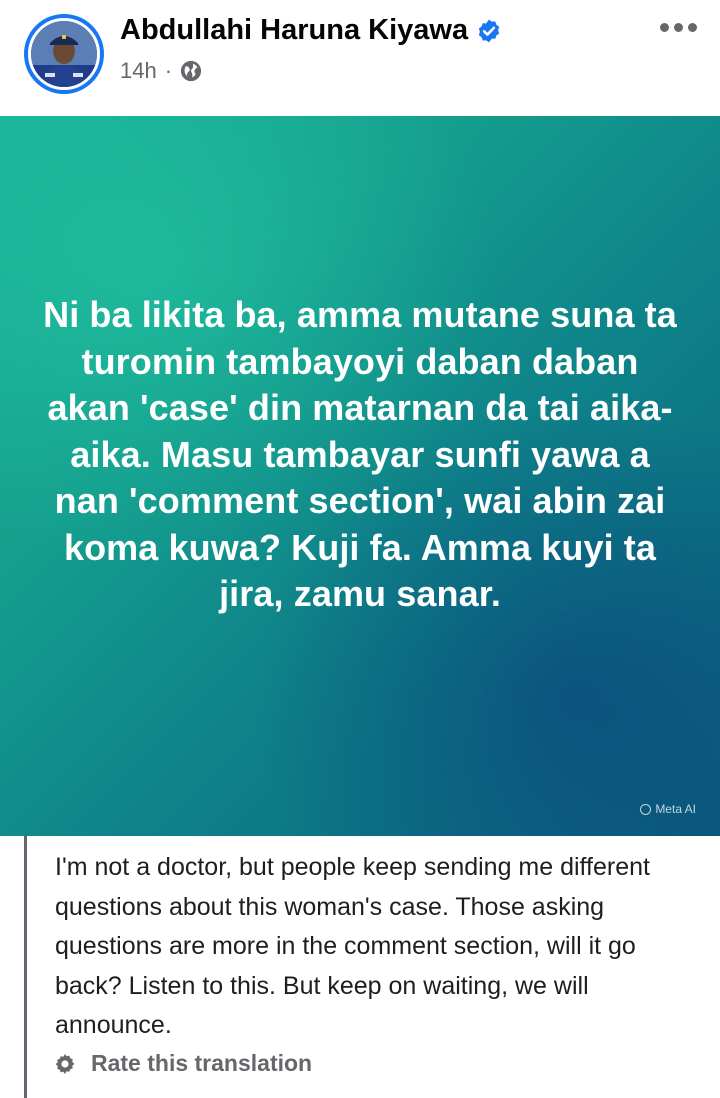 This screenshot has width=720, height=1098. I want to click on post-meta: 14h ·, so click(161, 71).